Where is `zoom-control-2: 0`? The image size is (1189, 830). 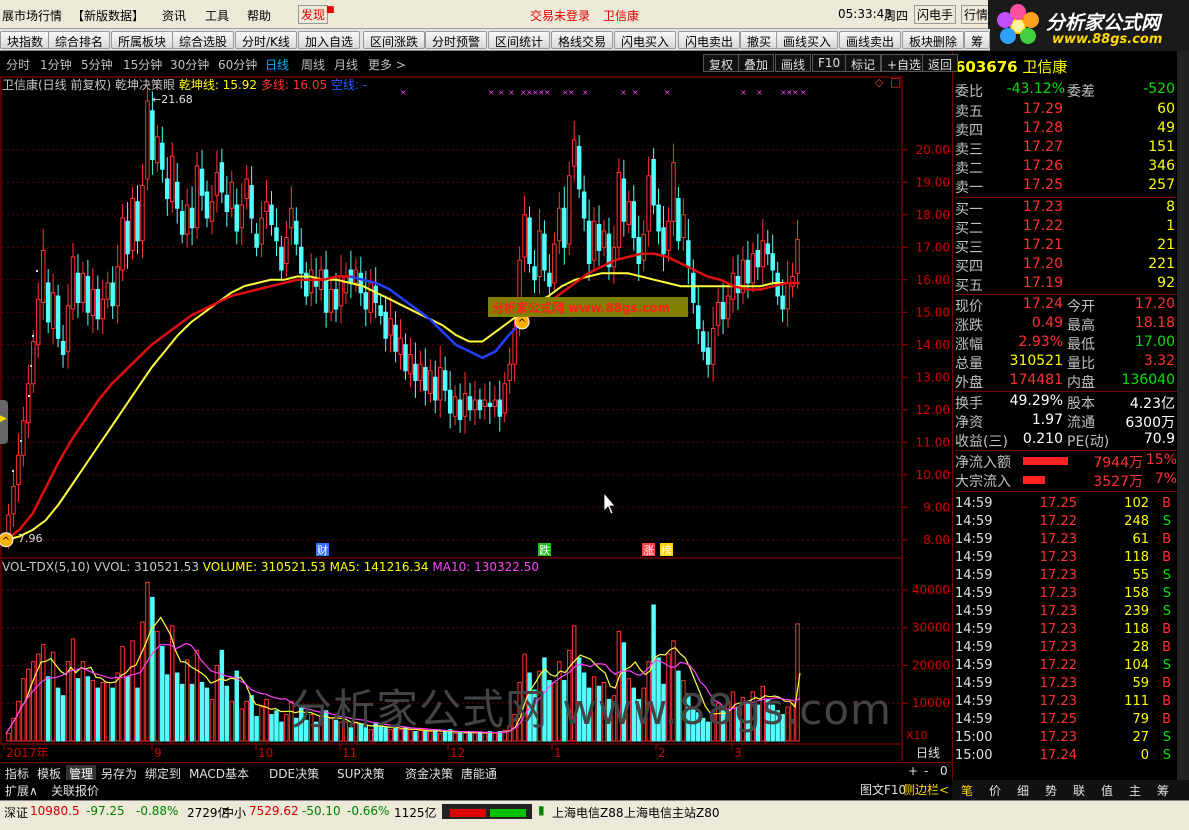
zoom-control-2: 0 is located at coordinates (944, 771).